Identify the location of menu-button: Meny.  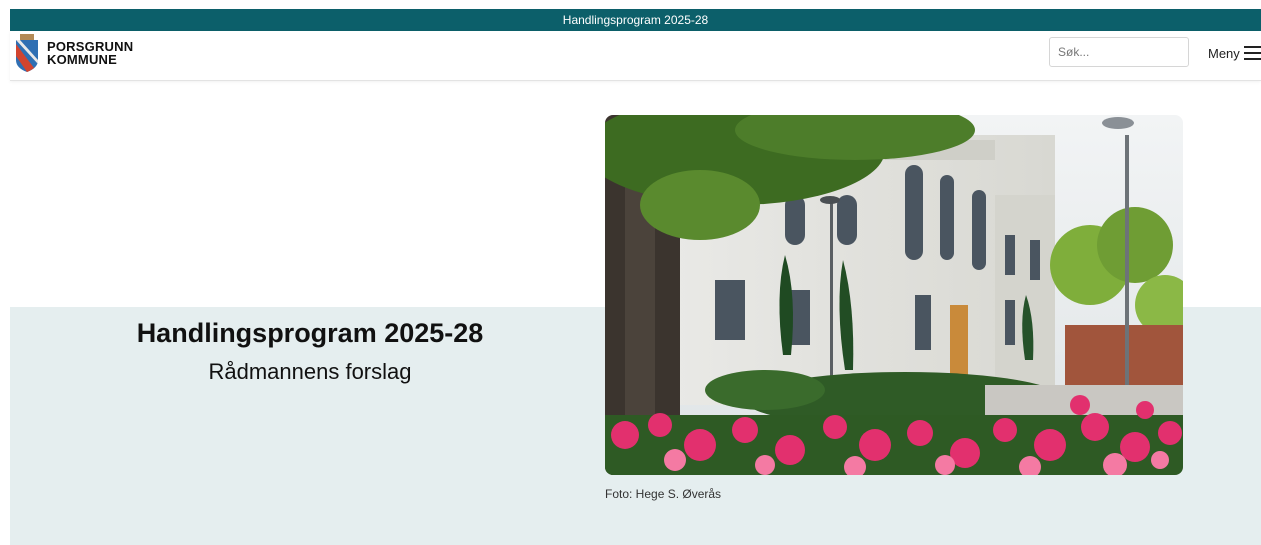
(1234, 53).